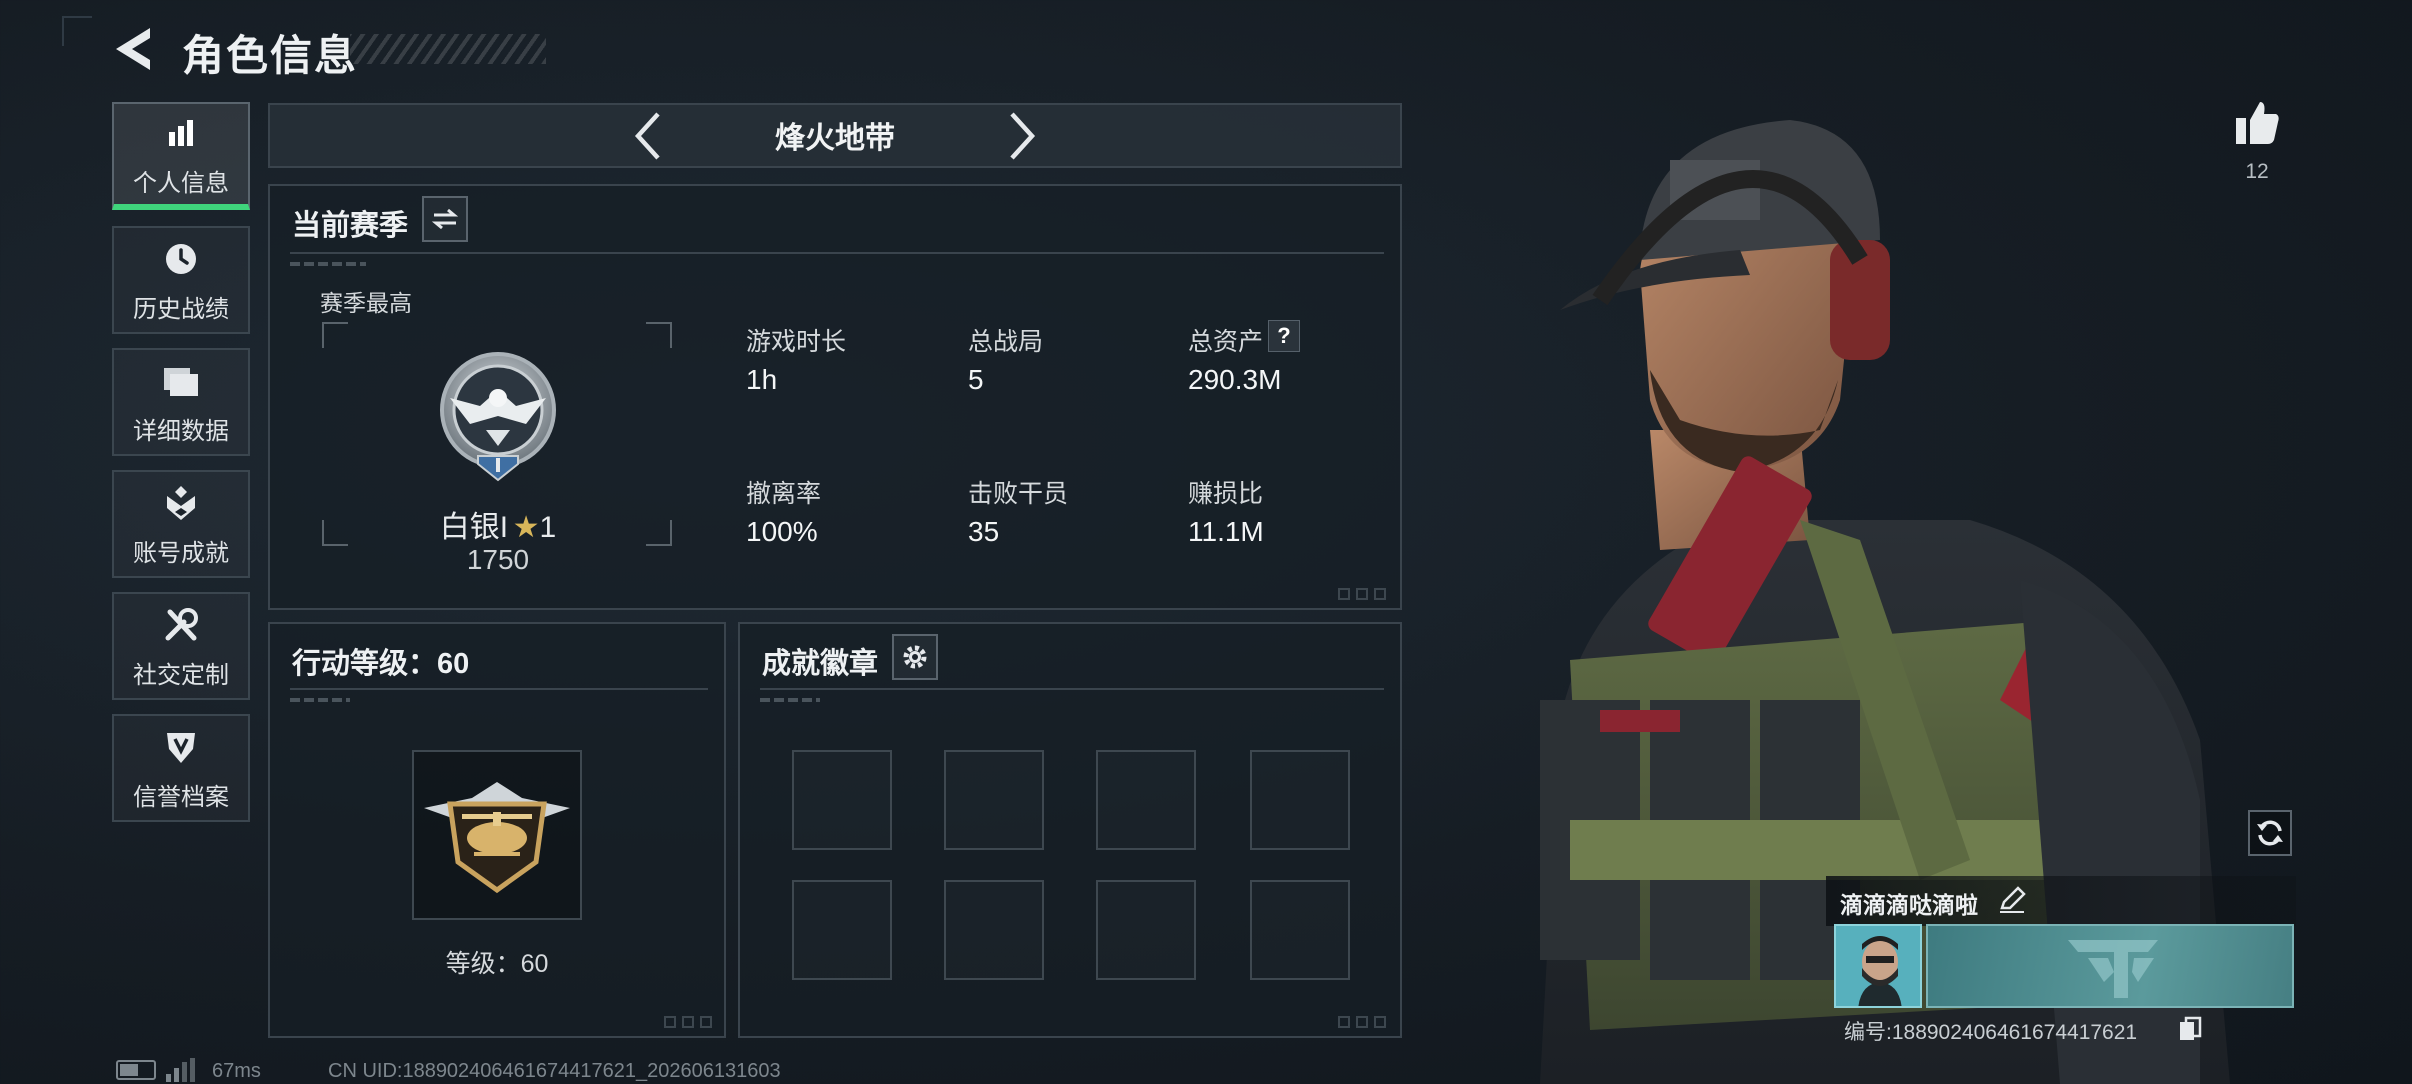  What do you see at coordinates (1235, 379) in the screenshot?
I see `stat-total-assets-value: 290.3M` at bounding box center [1235, 379].